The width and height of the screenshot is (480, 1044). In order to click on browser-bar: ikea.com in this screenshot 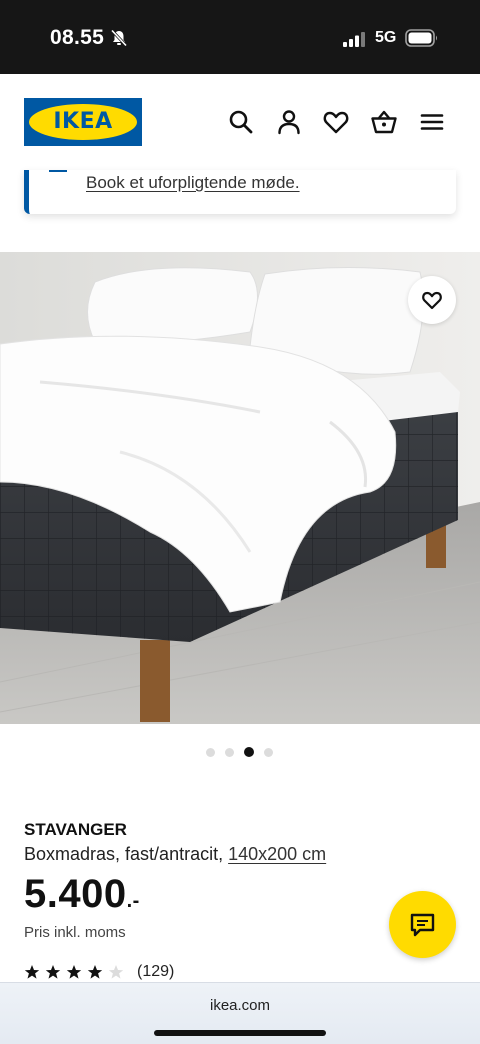, I will do `click(240, 1013)`.